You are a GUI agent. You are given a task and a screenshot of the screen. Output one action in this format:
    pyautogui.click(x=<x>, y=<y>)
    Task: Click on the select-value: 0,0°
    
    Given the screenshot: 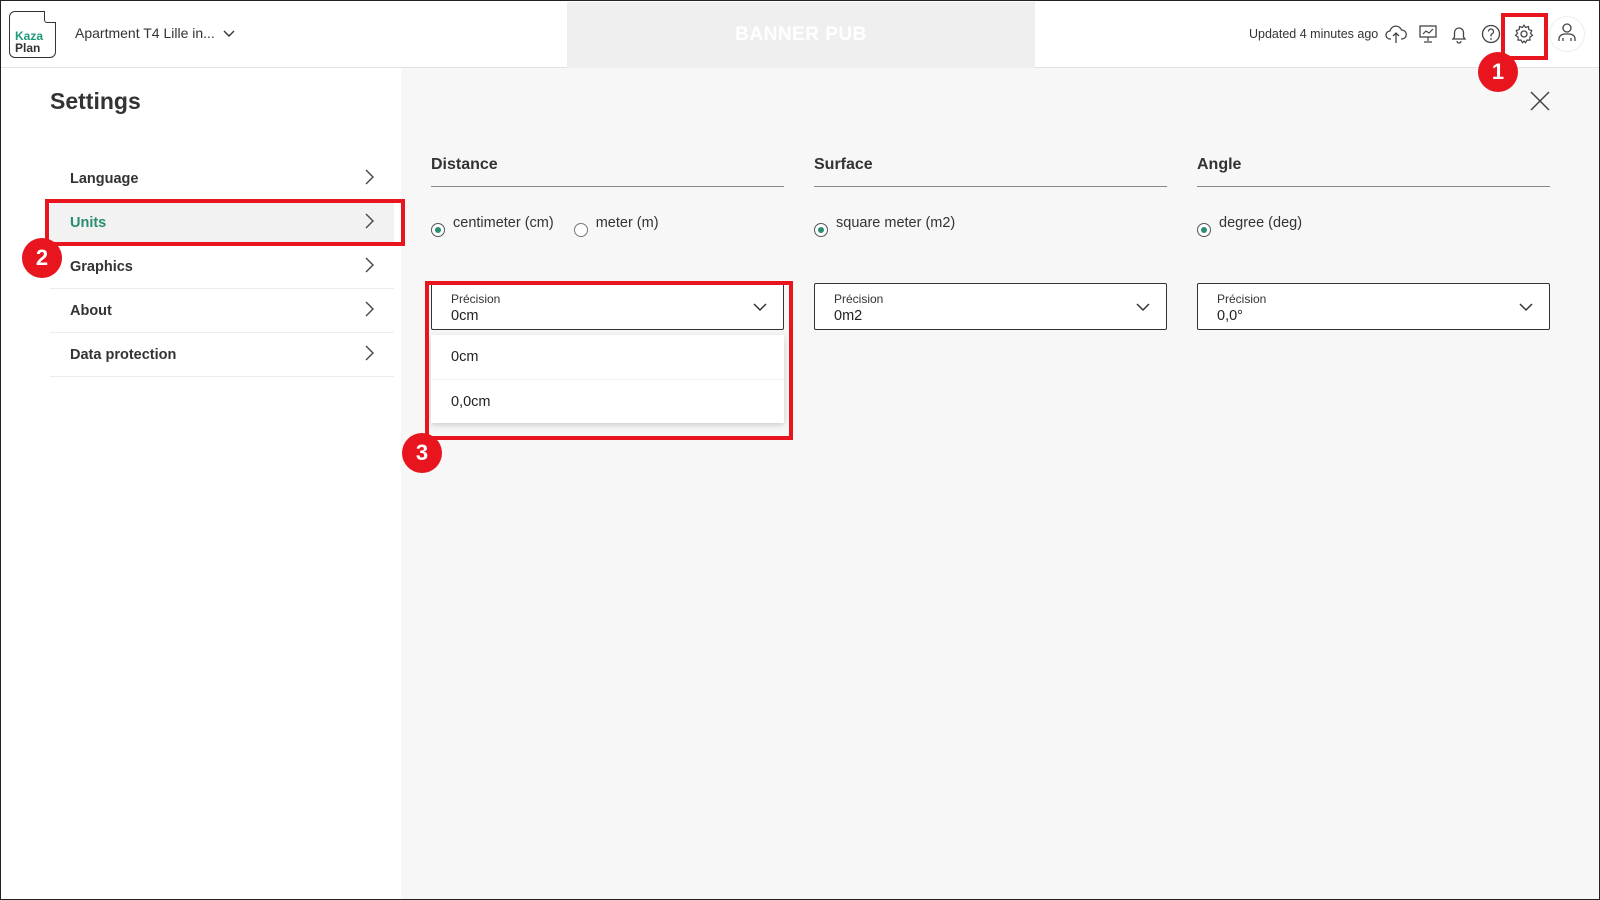 What is the action you would take?
    pyautogui.click(x=1230, y=316)
    